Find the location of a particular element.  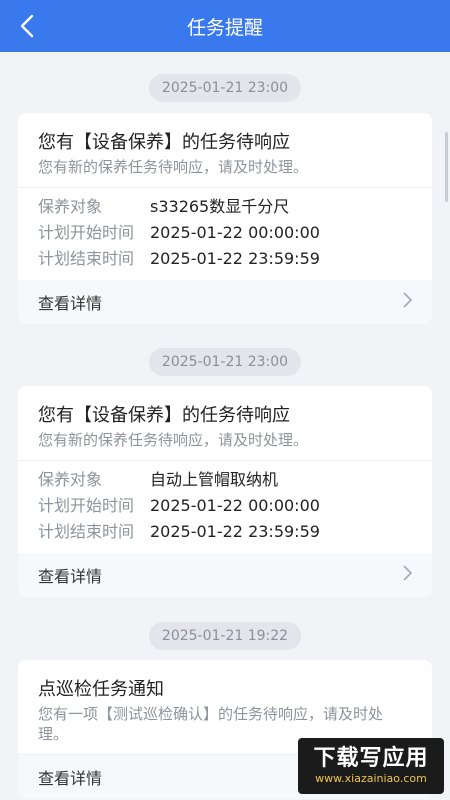

detail-value: s33265数显千分尺 is located at coordinates (220, 206).